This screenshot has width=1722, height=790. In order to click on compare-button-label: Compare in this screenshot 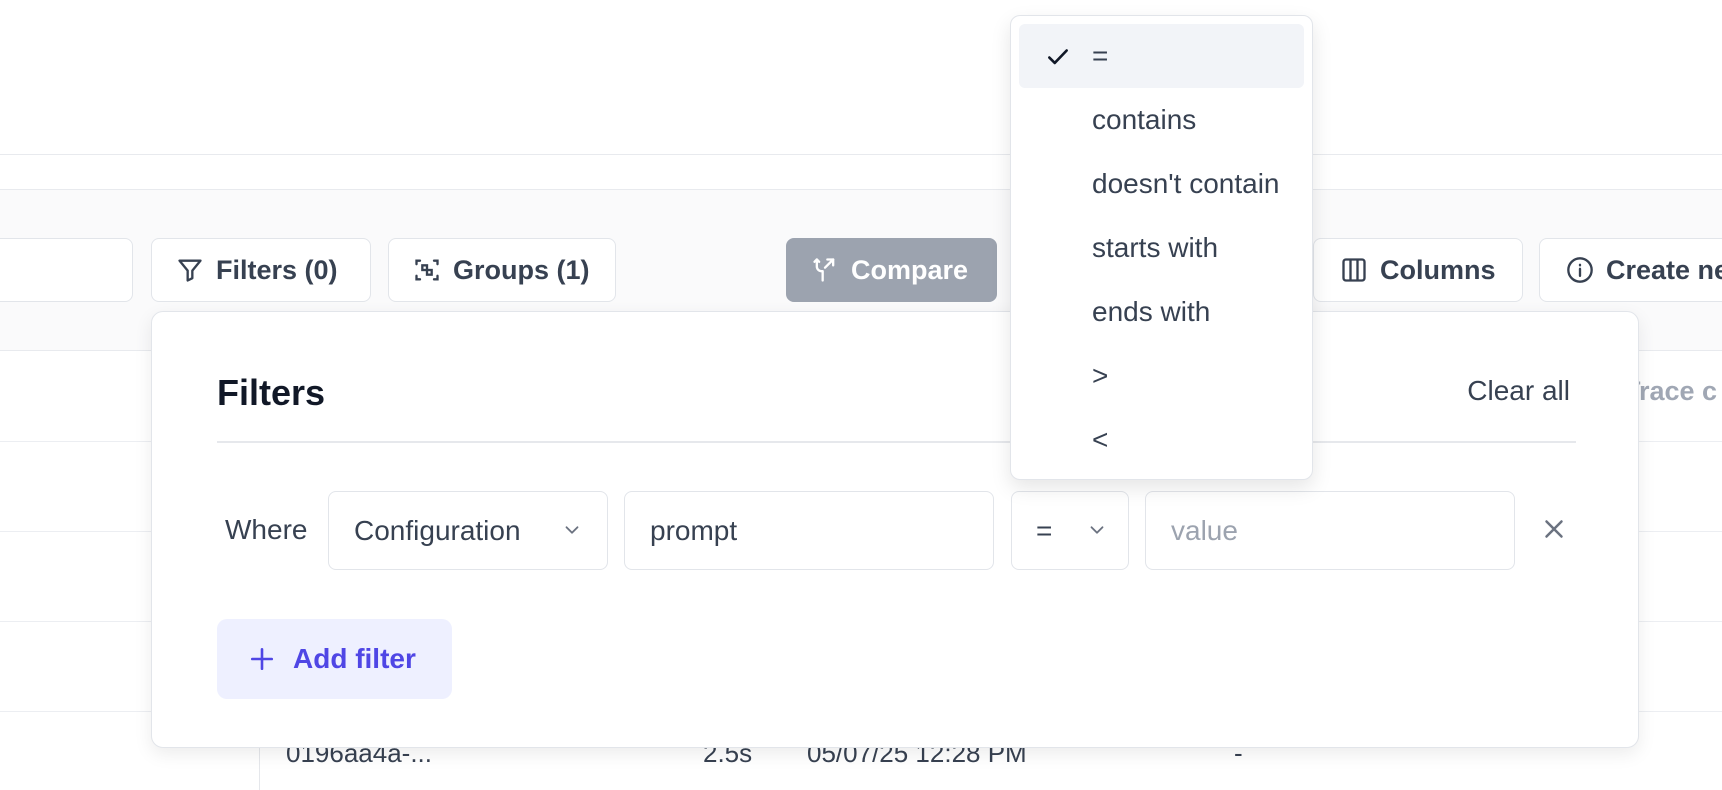, I will do `click(910, 269)`.